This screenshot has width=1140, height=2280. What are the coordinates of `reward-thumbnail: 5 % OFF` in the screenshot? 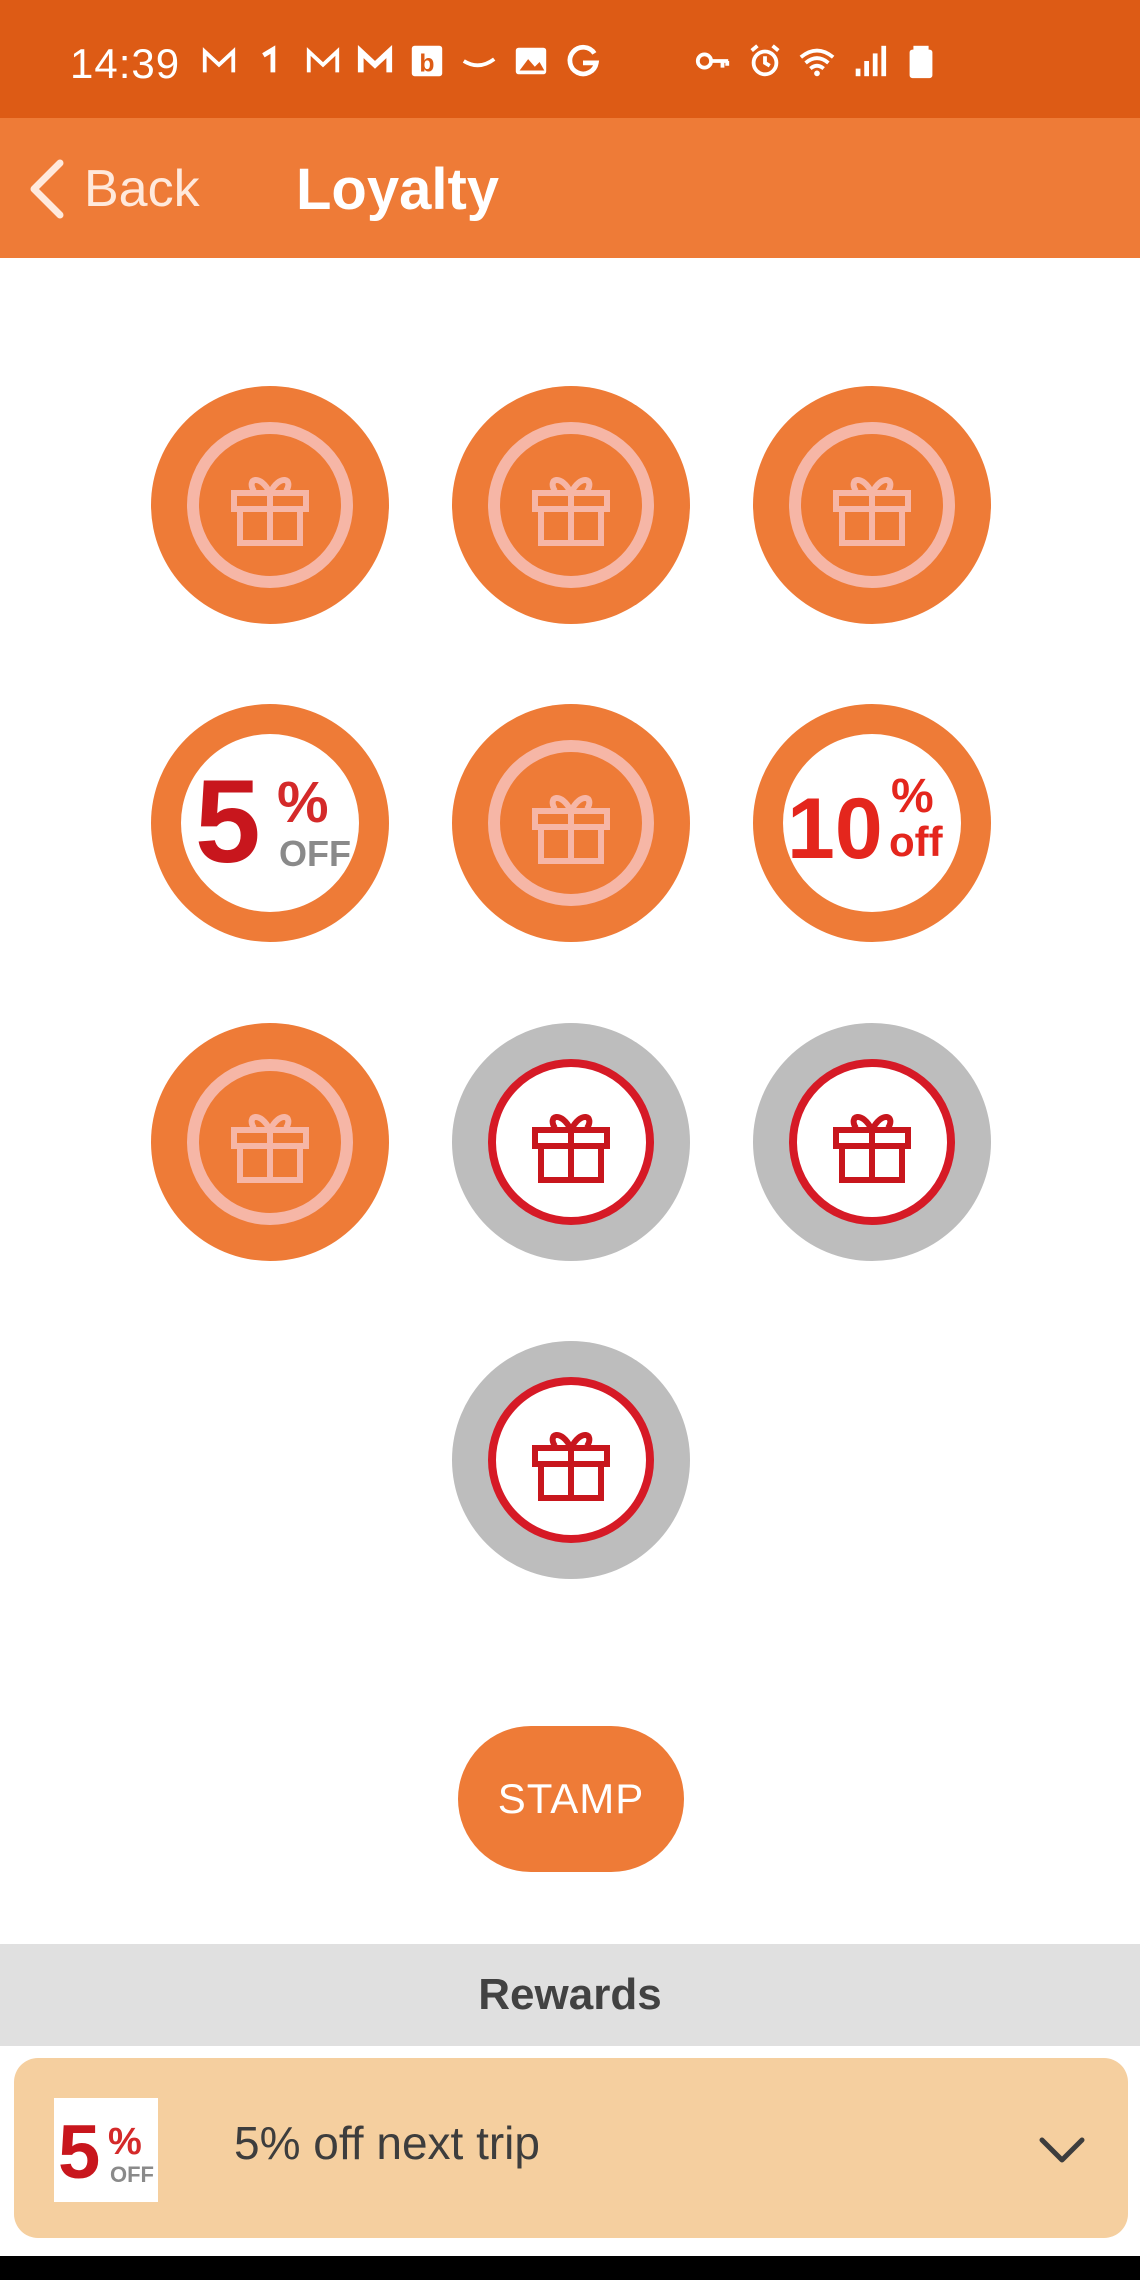 It's located at (106, 2150).